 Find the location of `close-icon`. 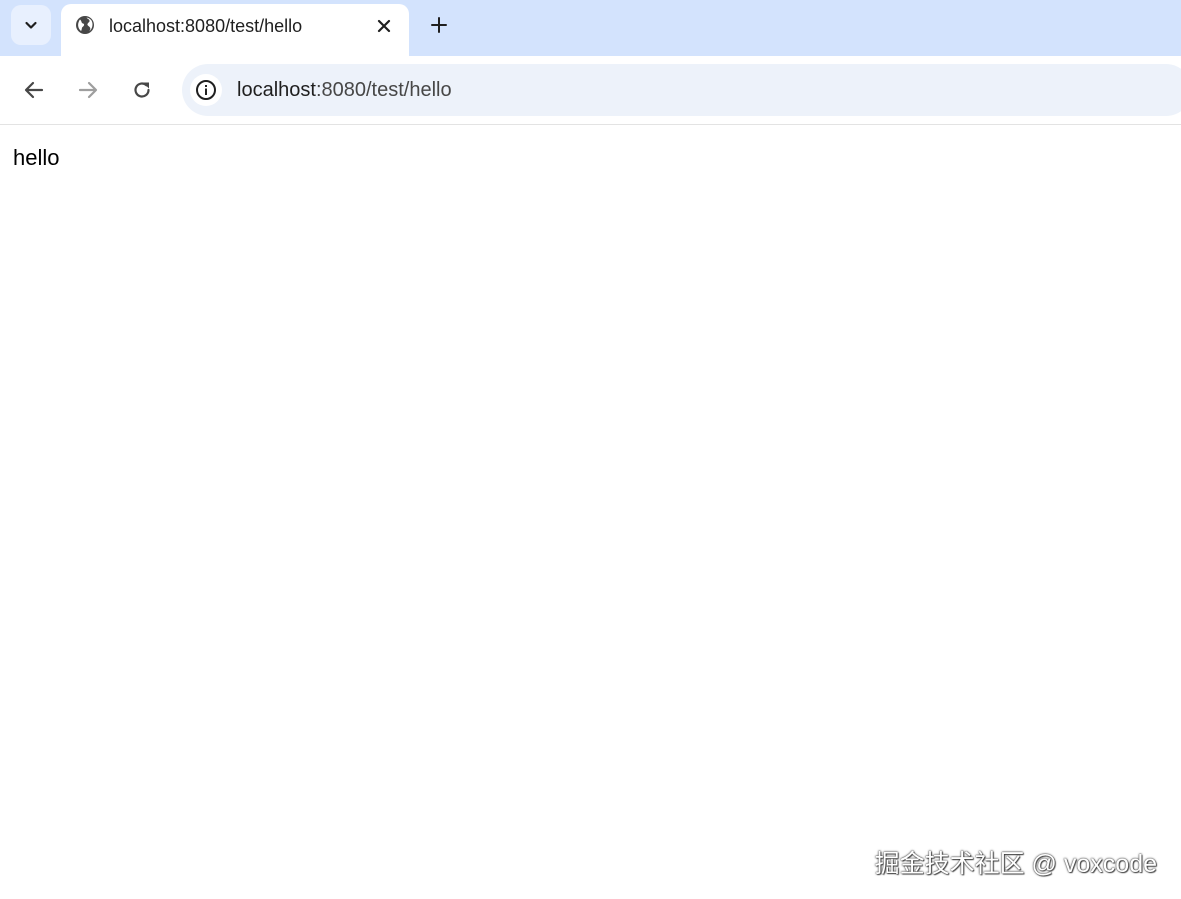

close-icon is located at coordinates (384, 26).